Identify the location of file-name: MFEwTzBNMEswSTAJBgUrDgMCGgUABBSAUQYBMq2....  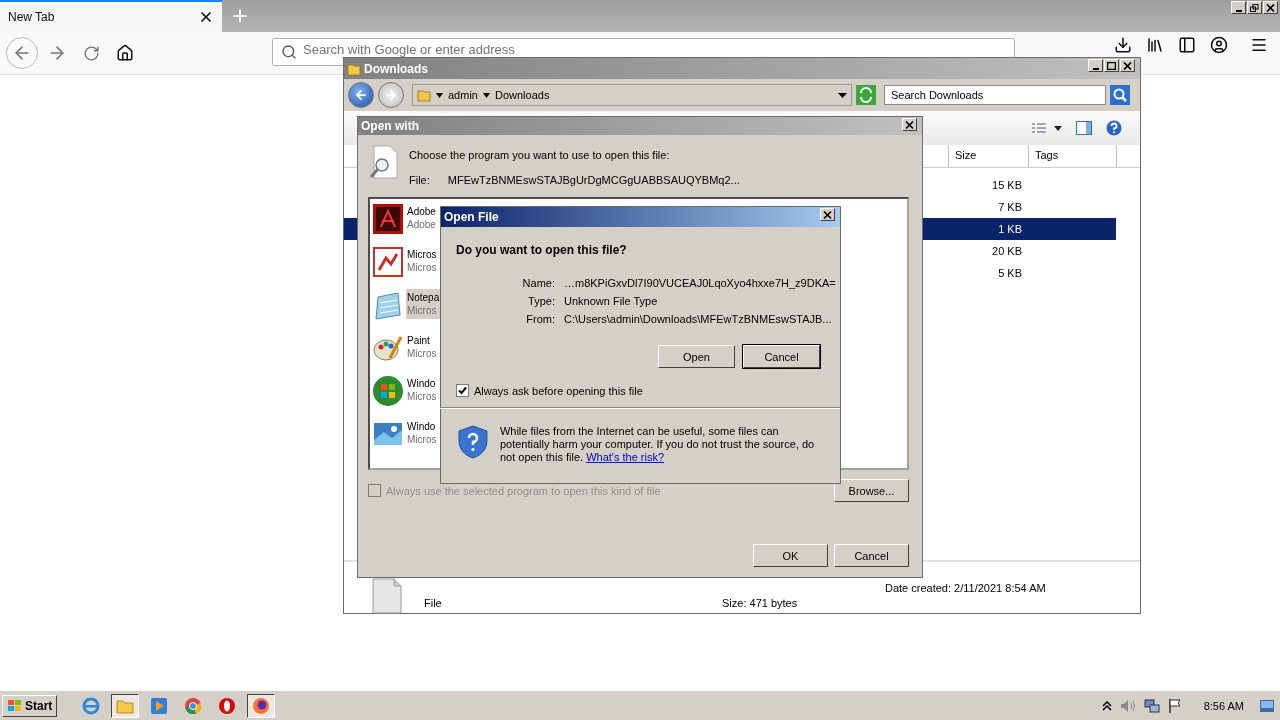
(593, 180).